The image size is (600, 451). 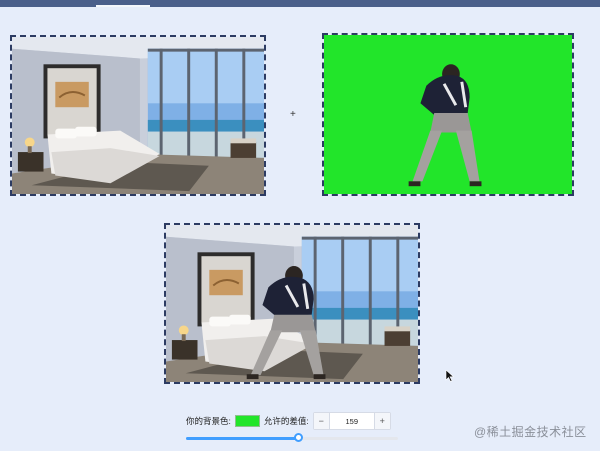 What do you see at coordinates (450, 376) in the screenshot?
I see `mouse-cursor-icon` at bounding box center [450, 376].